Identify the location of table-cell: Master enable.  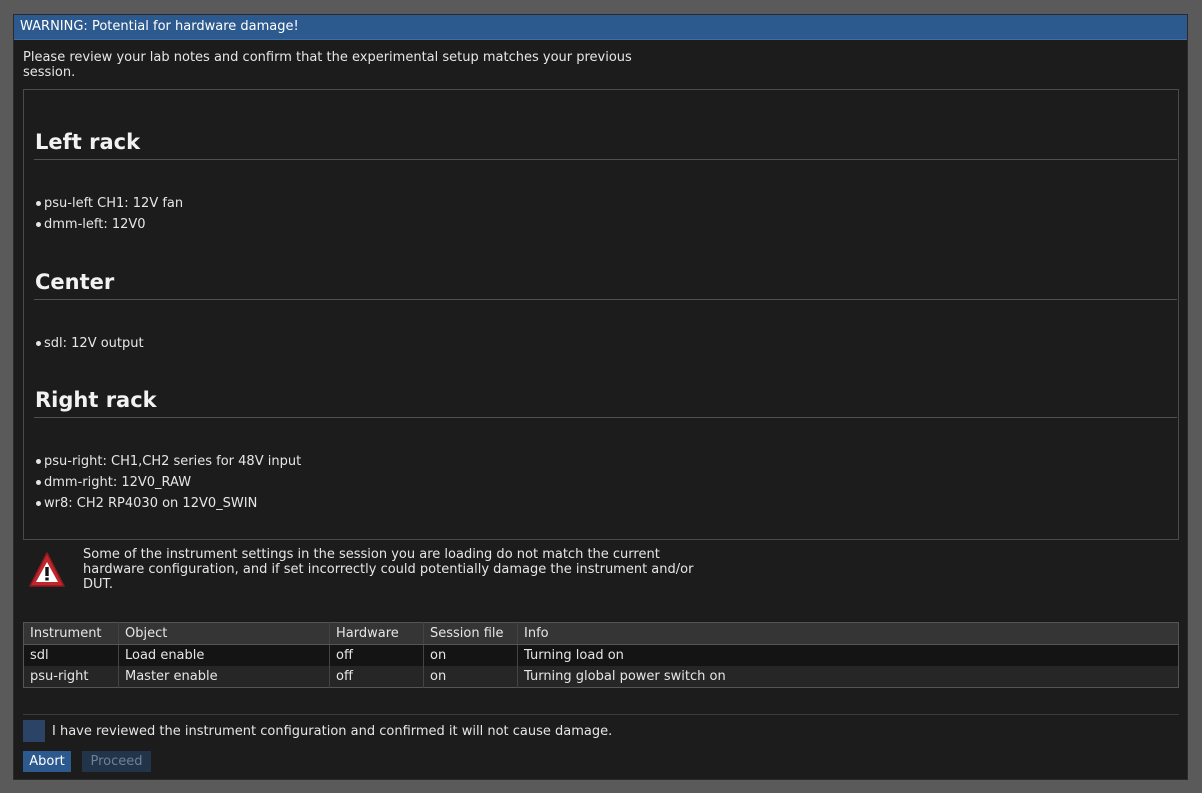
(224, 677).